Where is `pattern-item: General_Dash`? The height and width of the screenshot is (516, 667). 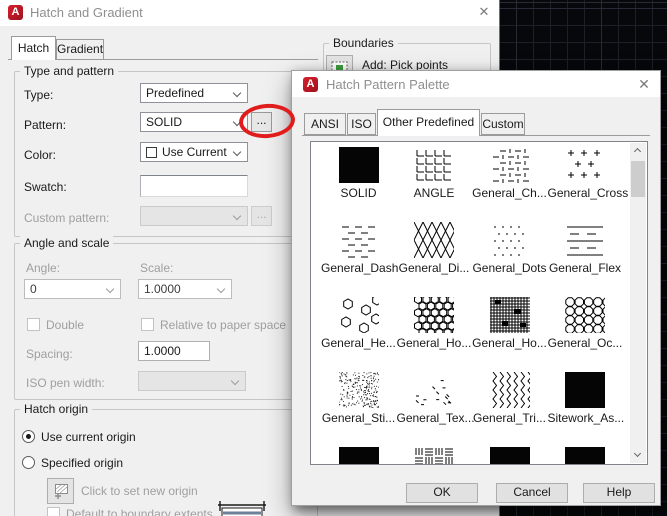 pattern-item: General_Dash is located at coordinates (359, 248).